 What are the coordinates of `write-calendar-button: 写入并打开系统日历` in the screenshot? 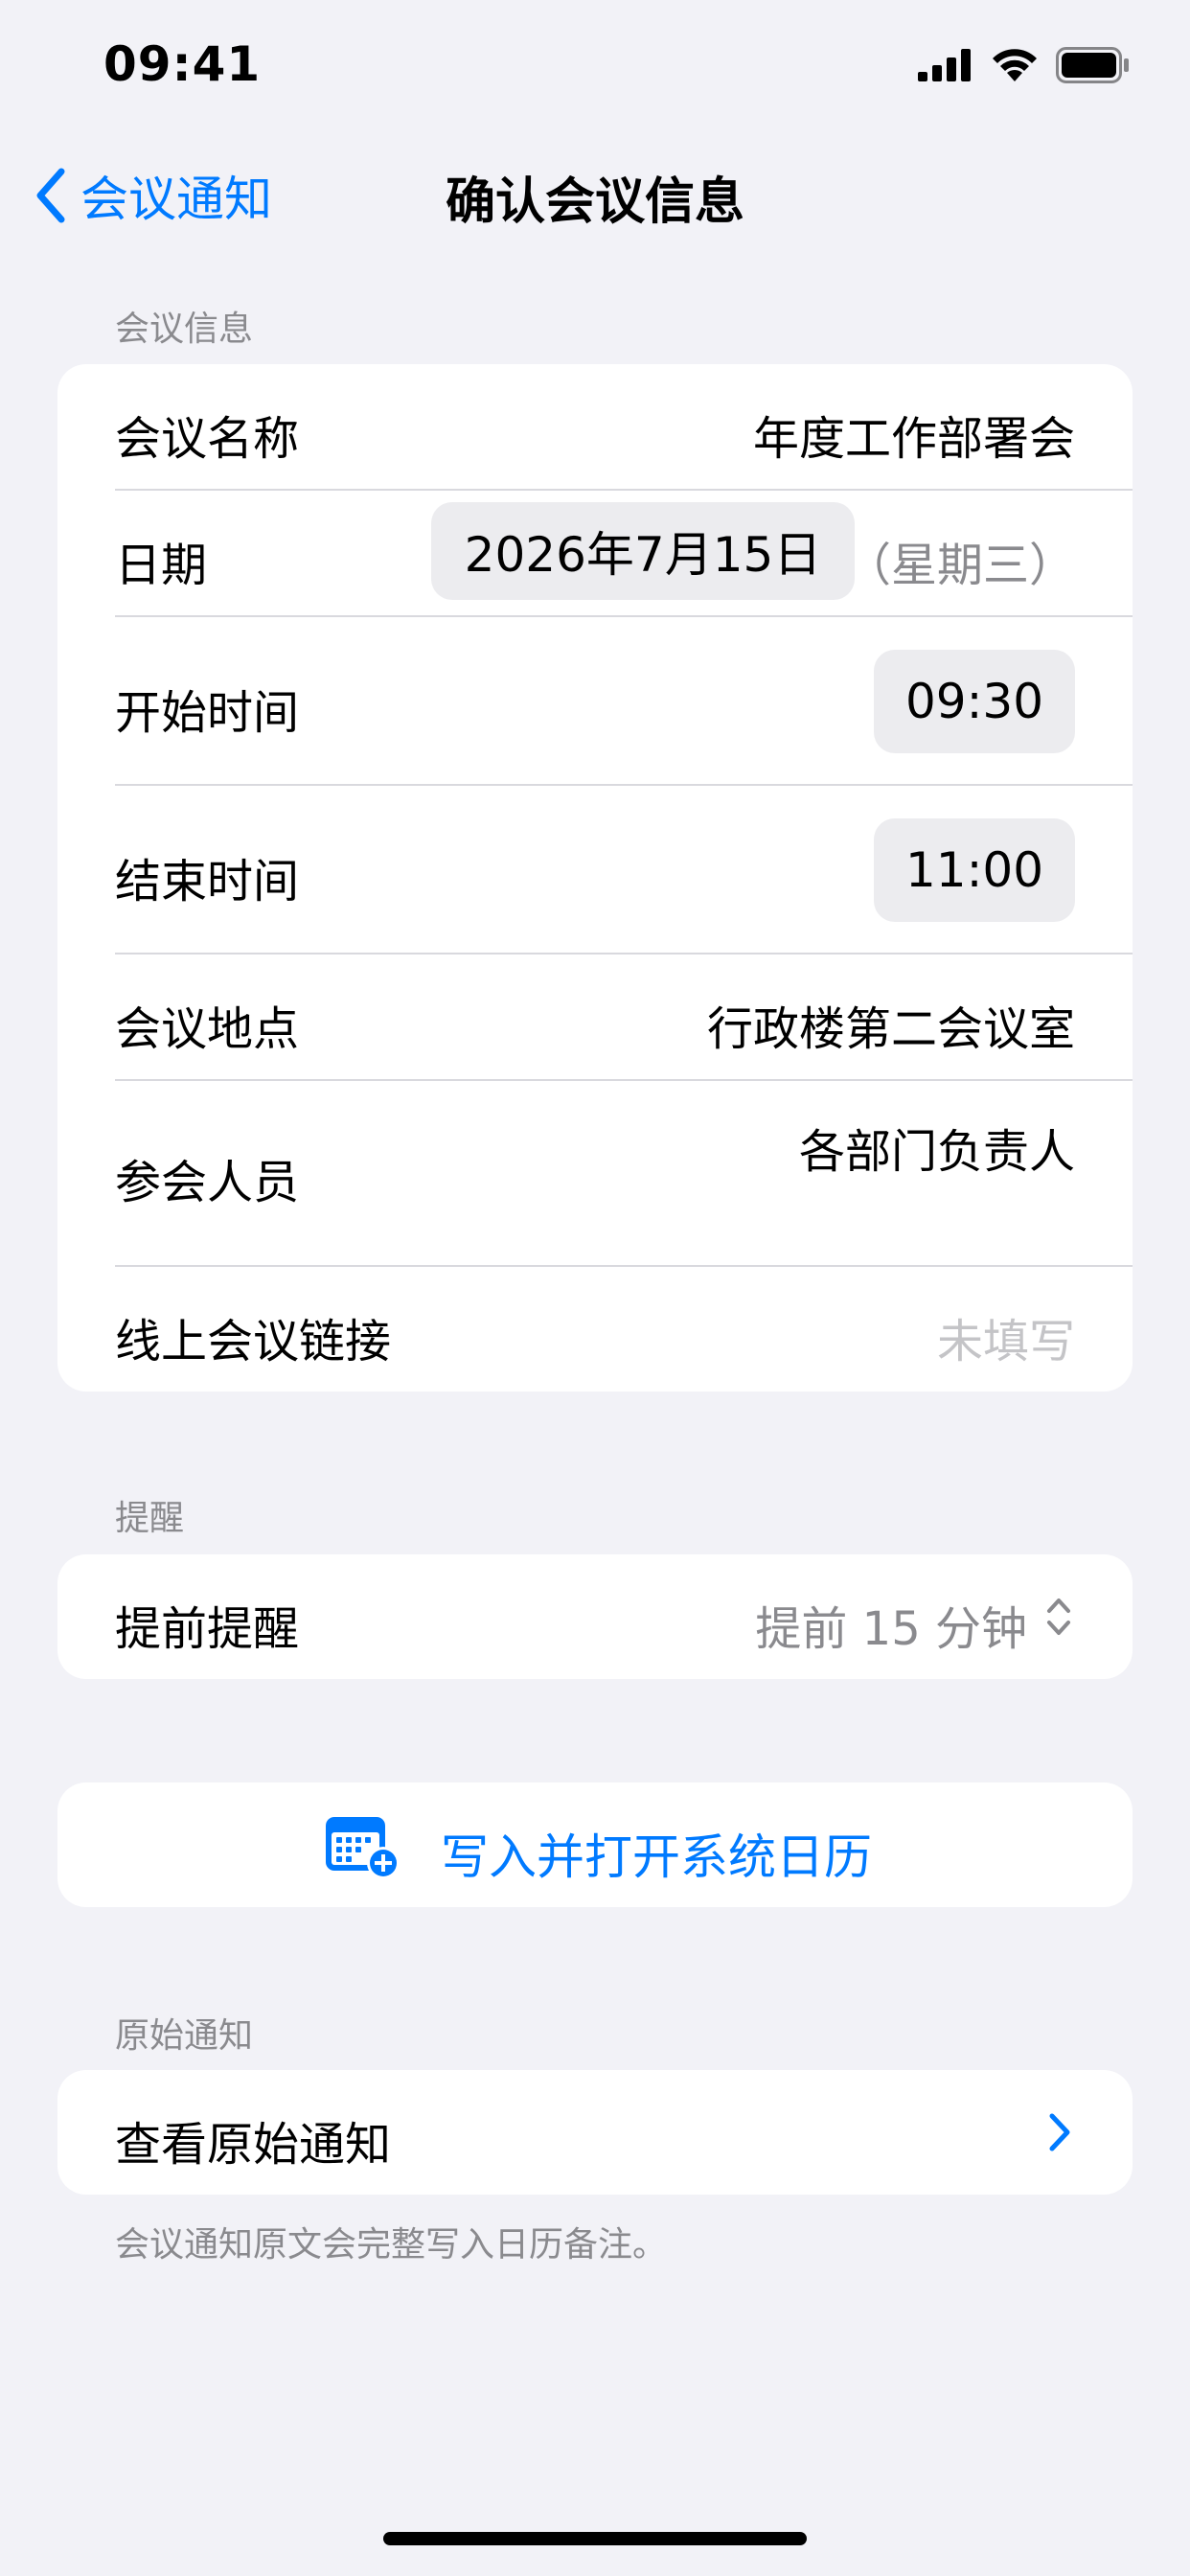 It's located at (595, 1844).